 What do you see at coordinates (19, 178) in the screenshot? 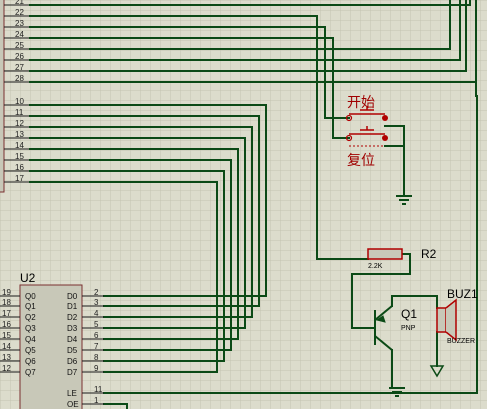
I see `mcu-pin-number: 17` at bounding box center [19, 178].